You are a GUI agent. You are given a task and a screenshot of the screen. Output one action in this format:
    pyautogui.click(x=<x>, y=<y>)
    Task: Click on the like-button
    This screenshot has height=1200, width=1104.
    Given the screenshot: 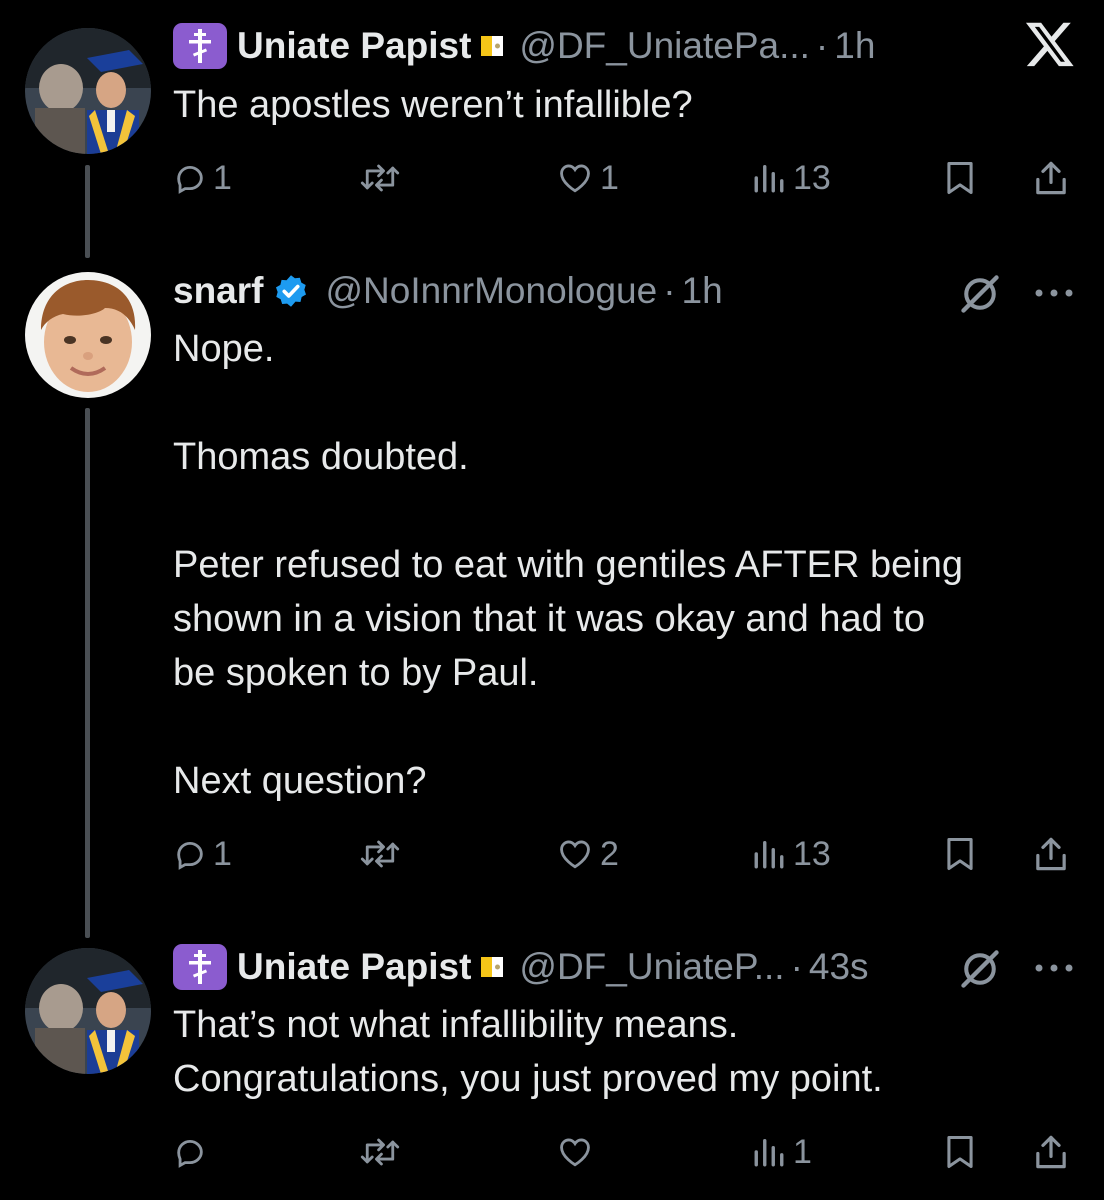 What is the action you would take?
    pyautogui.click(x=578, y=1152)
    